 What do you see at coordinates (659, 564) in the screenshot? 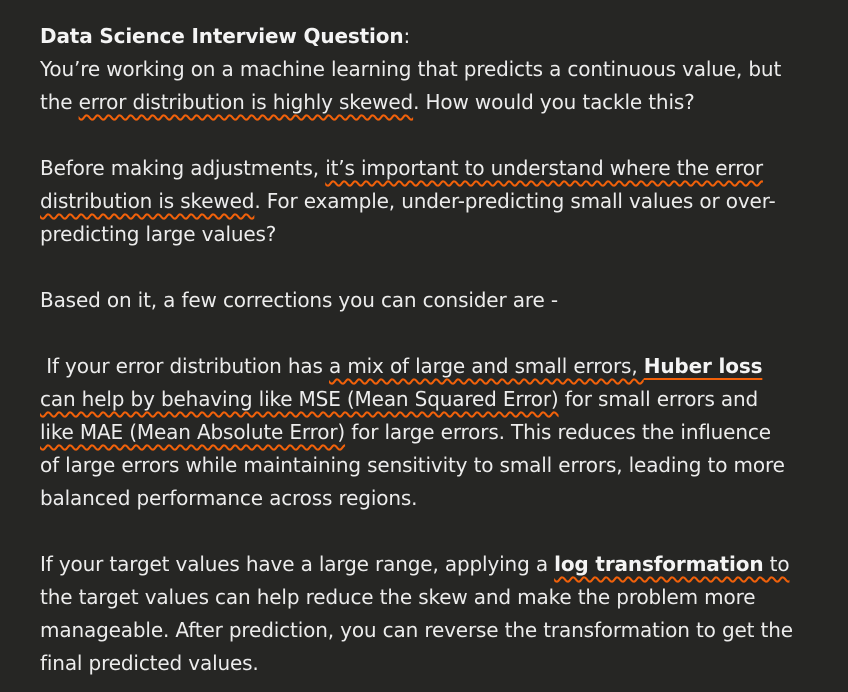
I see `log-transformation-term: log transformation` at bounding box center [659, 564].